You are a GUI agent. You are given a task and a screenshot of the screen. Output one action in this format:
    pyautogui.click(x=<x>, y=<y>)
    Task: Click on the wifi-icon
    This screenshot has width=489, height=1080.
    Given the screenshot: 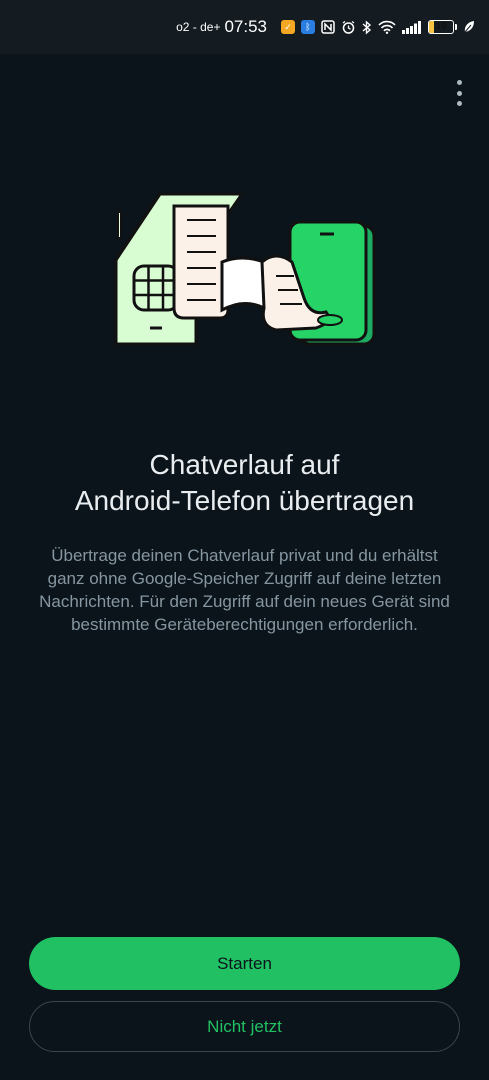 What is the action you would take?
    pyautogui.click(x=387, y=27)
    